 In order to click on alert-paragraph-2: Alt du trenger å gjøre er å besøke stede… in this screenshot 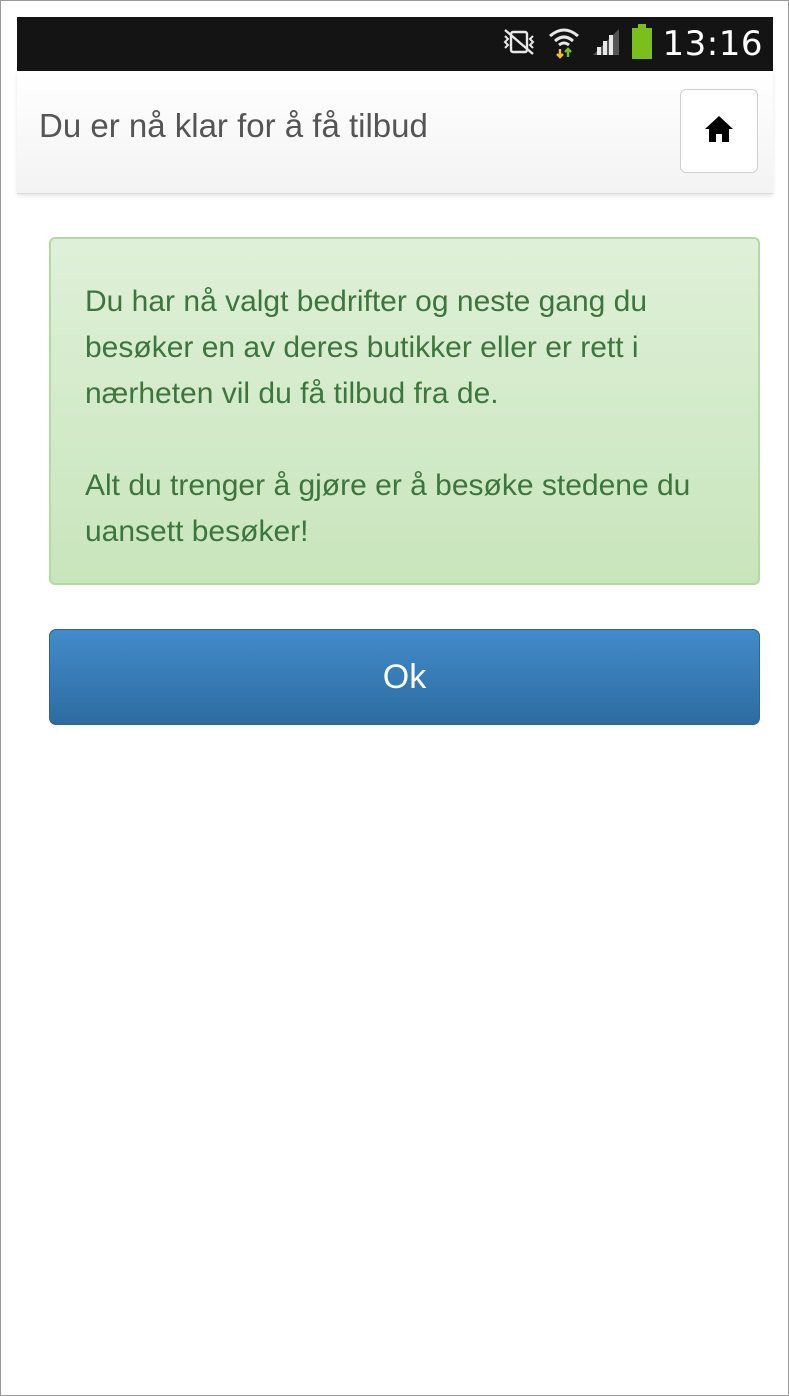, I will do `click(388, 508)`.